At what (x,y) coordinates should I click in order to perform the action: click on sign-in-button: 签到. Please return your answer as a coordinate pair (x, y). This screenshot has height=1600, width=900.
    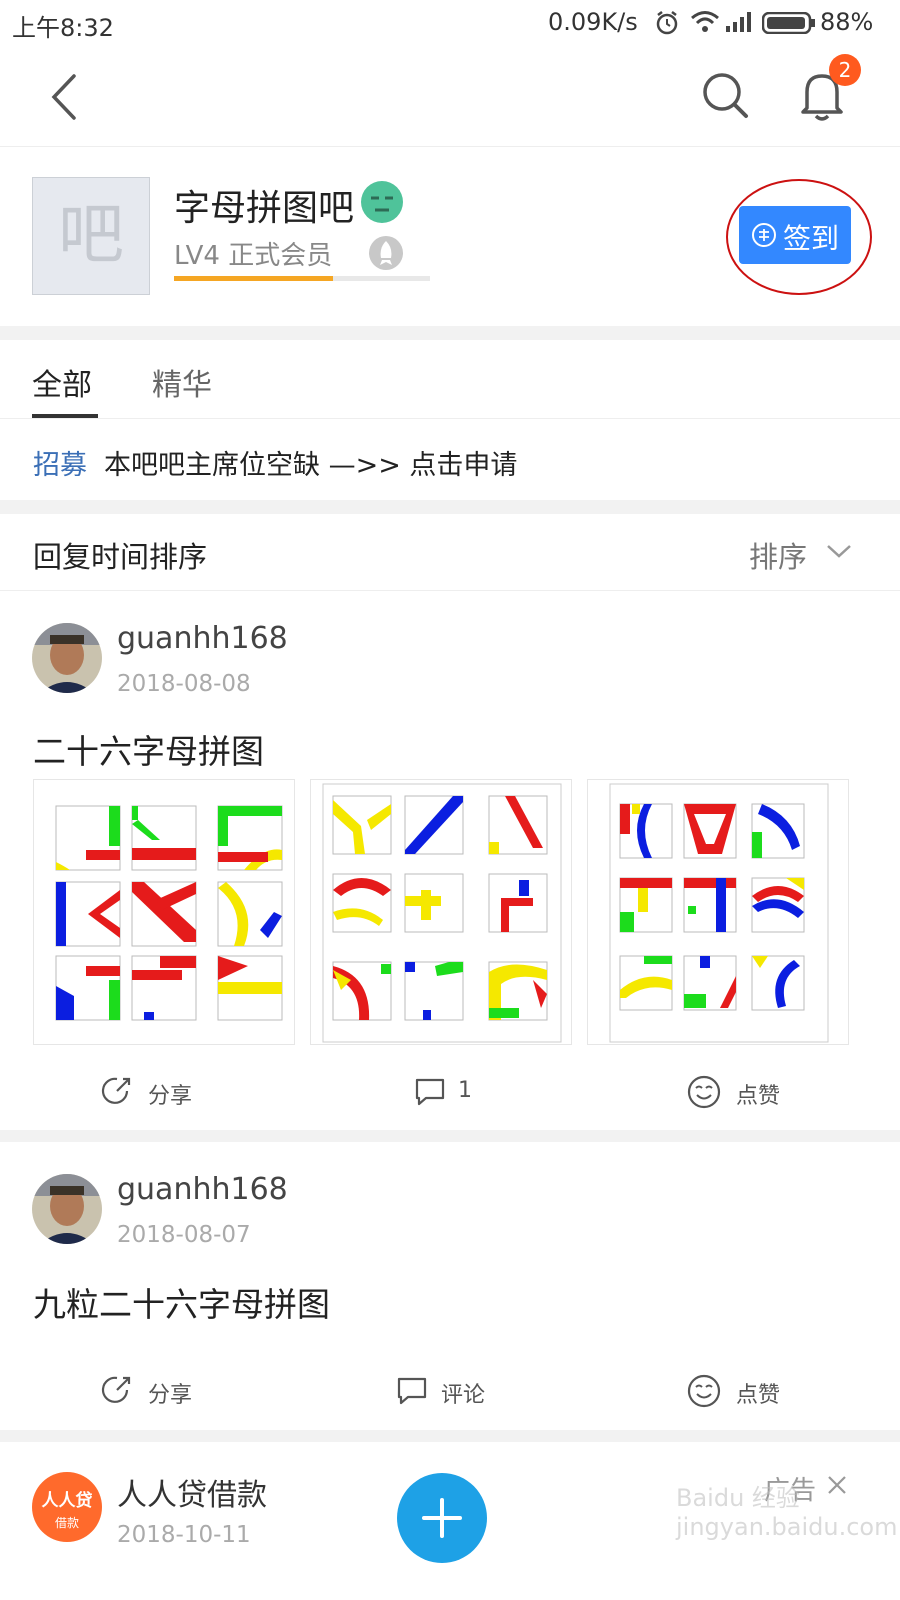
    Looking at the image, I should click on (795, 235).